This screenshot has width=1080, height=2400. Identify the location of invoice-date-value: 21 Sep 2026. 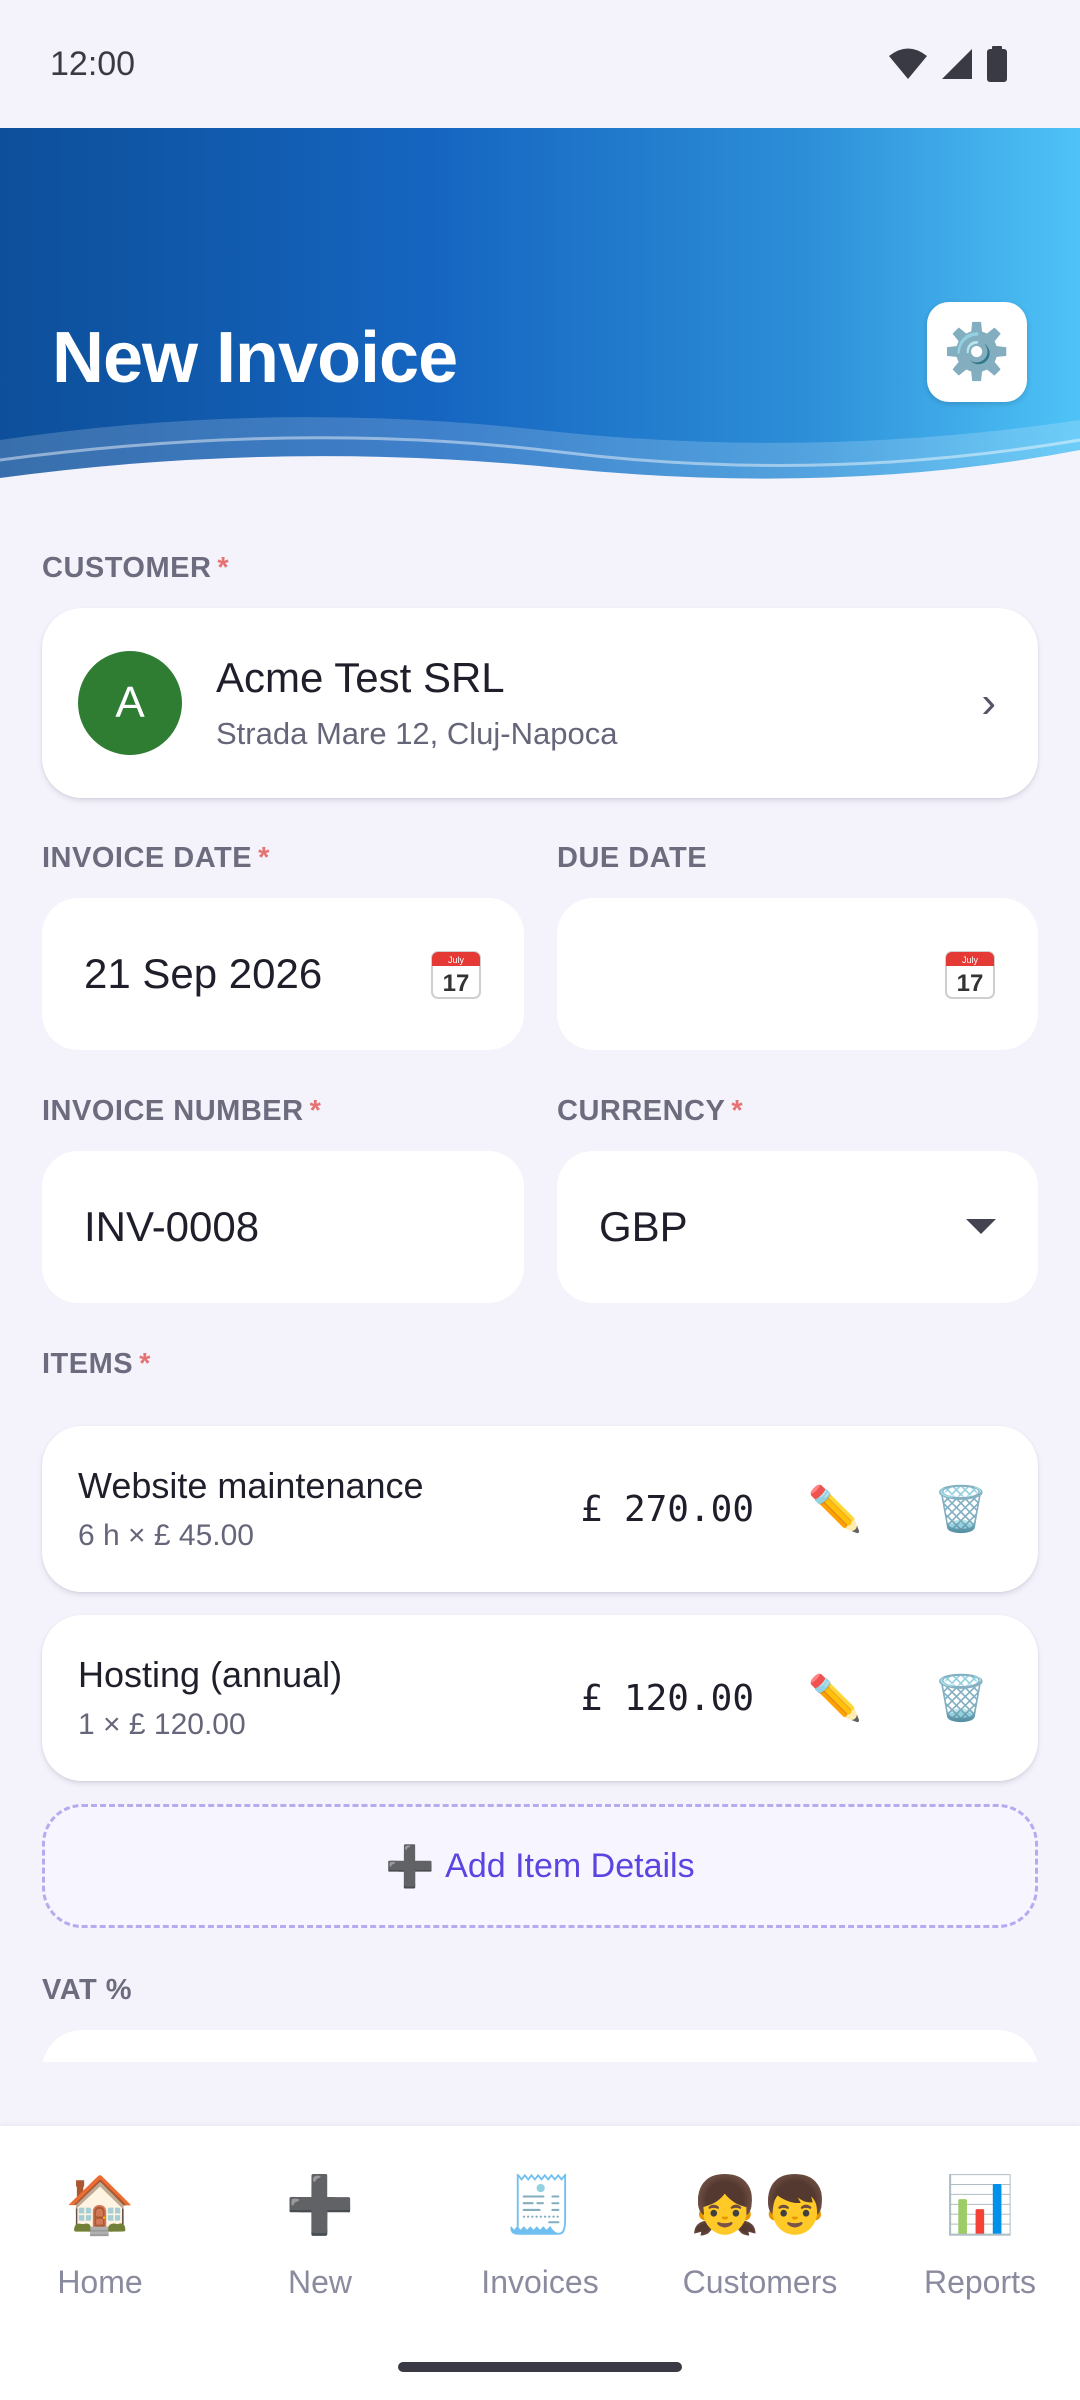
(203, 973).